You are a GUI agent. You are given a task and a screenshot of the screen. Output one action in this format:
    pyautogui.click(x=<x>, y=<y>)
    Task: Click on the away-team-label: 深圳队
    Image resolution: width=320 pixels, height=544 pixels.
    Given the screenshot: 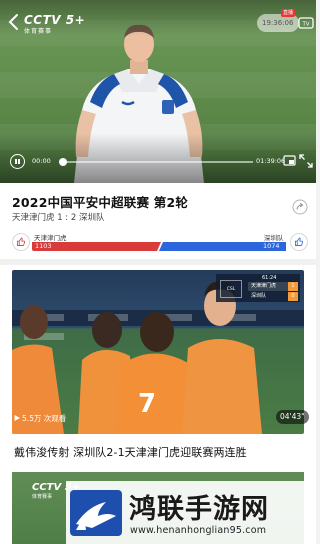 What is the action you would take?
    pyautogui.click(x=274, y=238)
    